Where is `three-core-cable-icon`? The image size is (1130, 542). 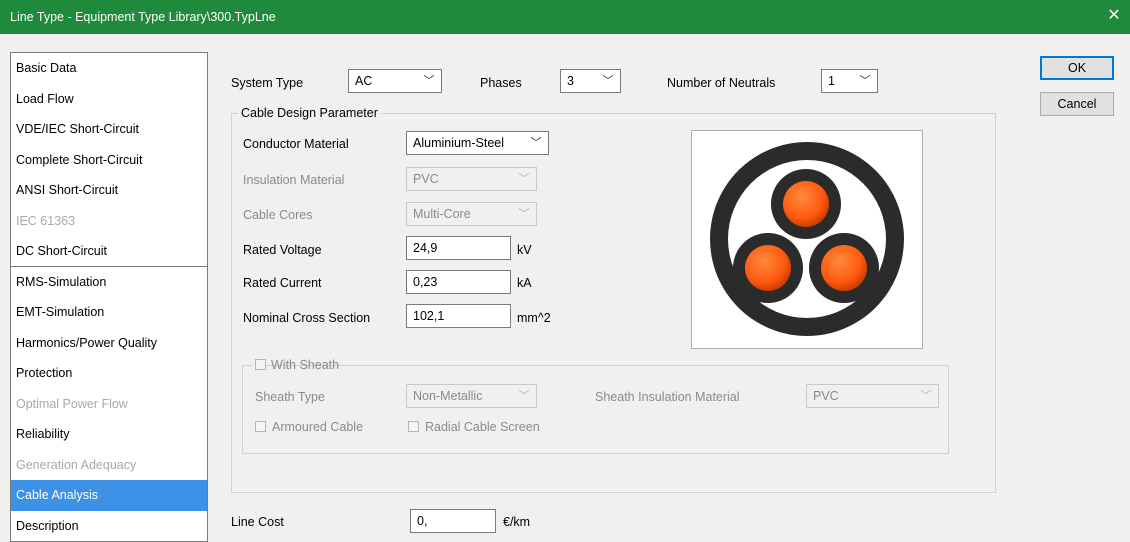 three-core-cable-icon is located at coordinates (807, 239).